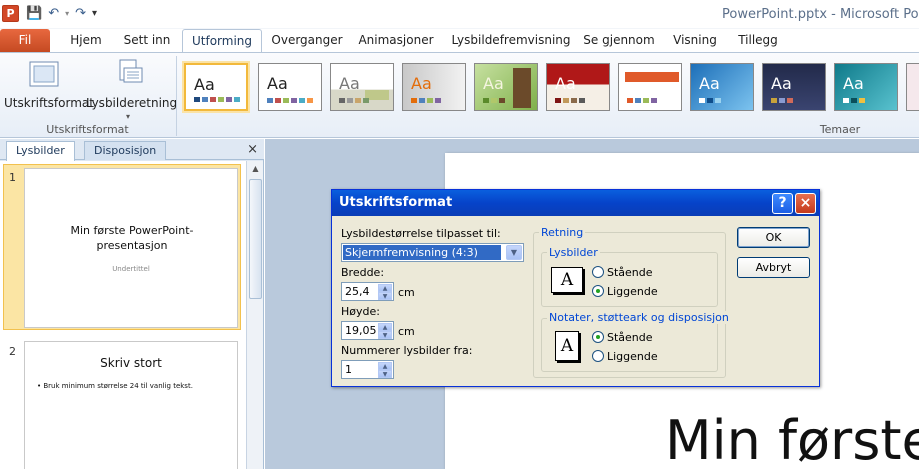 The image size is (919, 469). What do you see at coordinates (94, 14) in the screenshot?
I see `customize-qat-icon: ▾` at bounding box center [94, 14].